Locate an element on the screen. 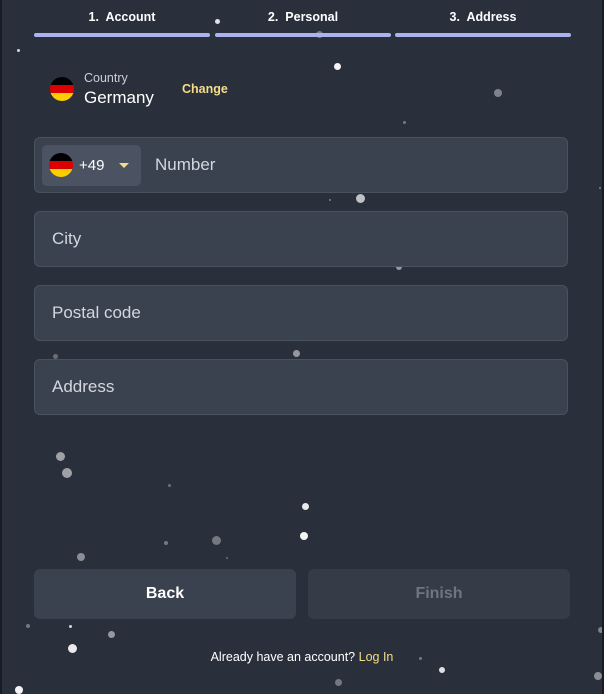 The image size is (604, 694). back-button: Back is located at coordinates (165, 594).